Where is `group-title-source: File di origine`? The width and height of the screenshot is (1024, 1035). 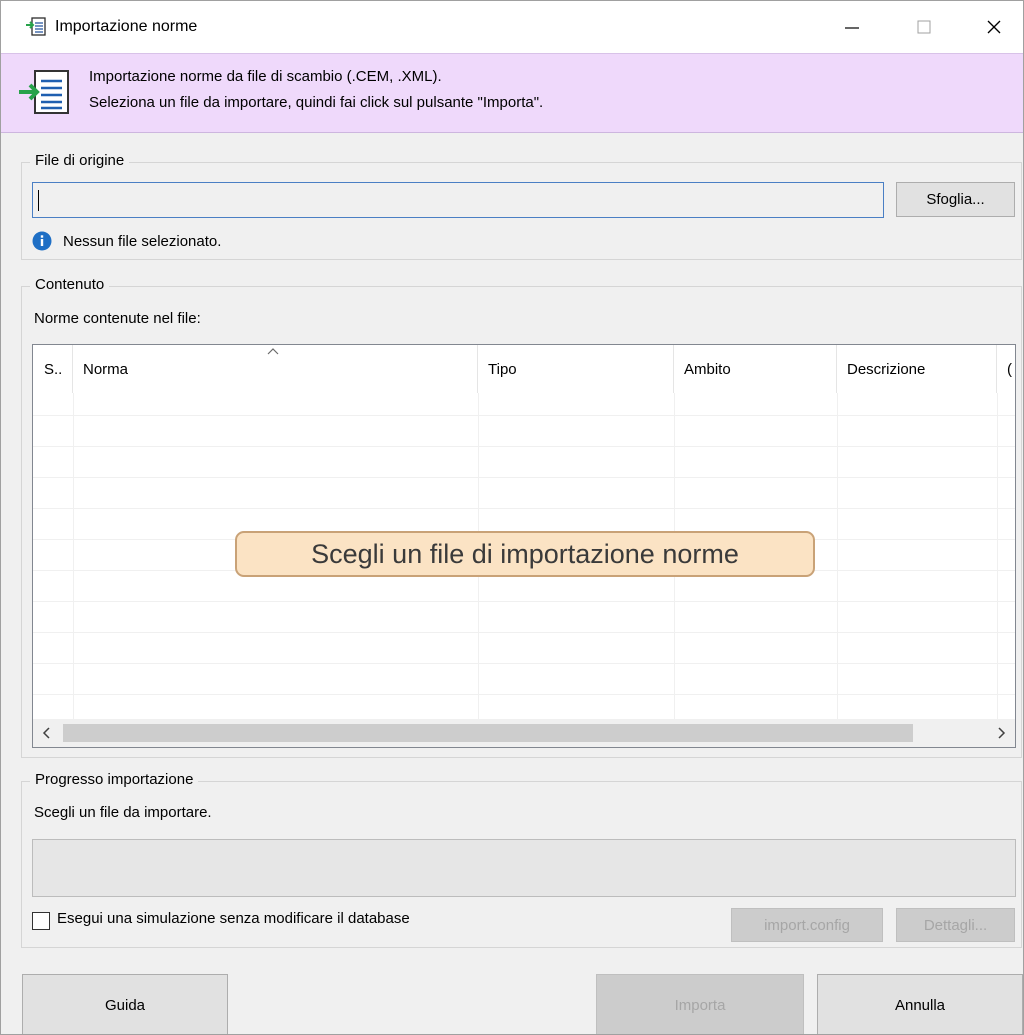 group-title-source: File di origine is located at coordinates (80, 160).